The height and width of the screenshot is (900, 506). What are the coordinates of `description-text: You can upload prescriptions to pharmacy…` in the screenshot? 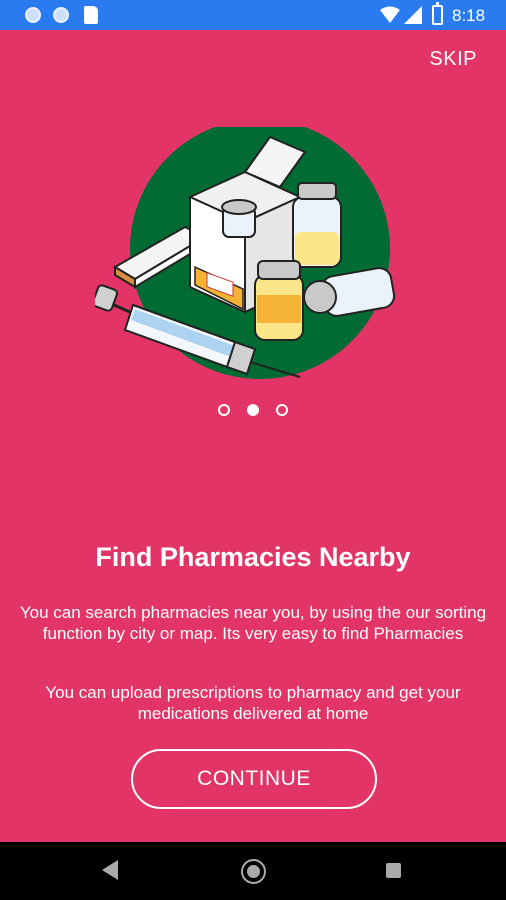 It's located at (253, 703).